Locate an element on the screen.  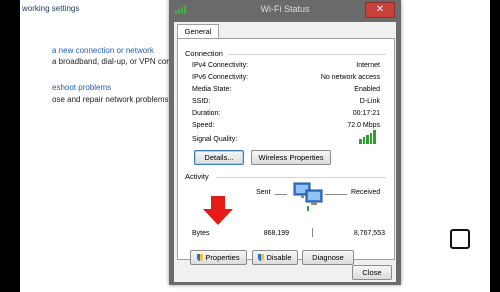
watermark-logo: سامانه‌ها پورتال جامع سامانه‌ها is located at coordinates (461, 251).